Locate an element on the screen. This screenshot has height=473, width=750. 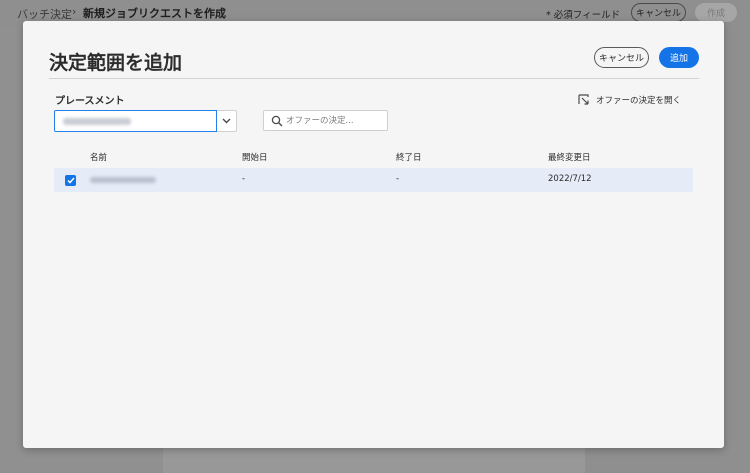
search-icon is located at coordinates (277, 121).